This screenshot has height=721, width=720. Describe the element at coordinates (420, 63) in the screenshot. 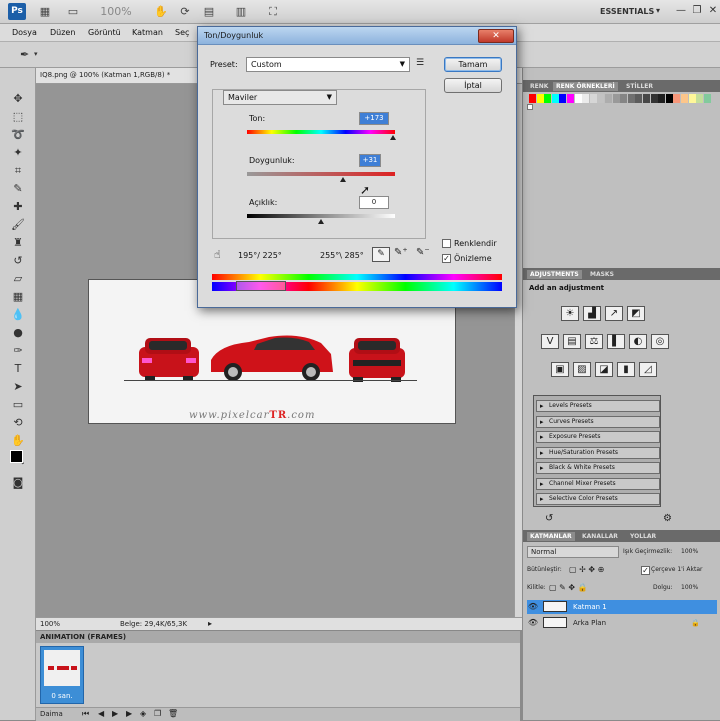

I see `preset-options-icon: ☰` at that location.